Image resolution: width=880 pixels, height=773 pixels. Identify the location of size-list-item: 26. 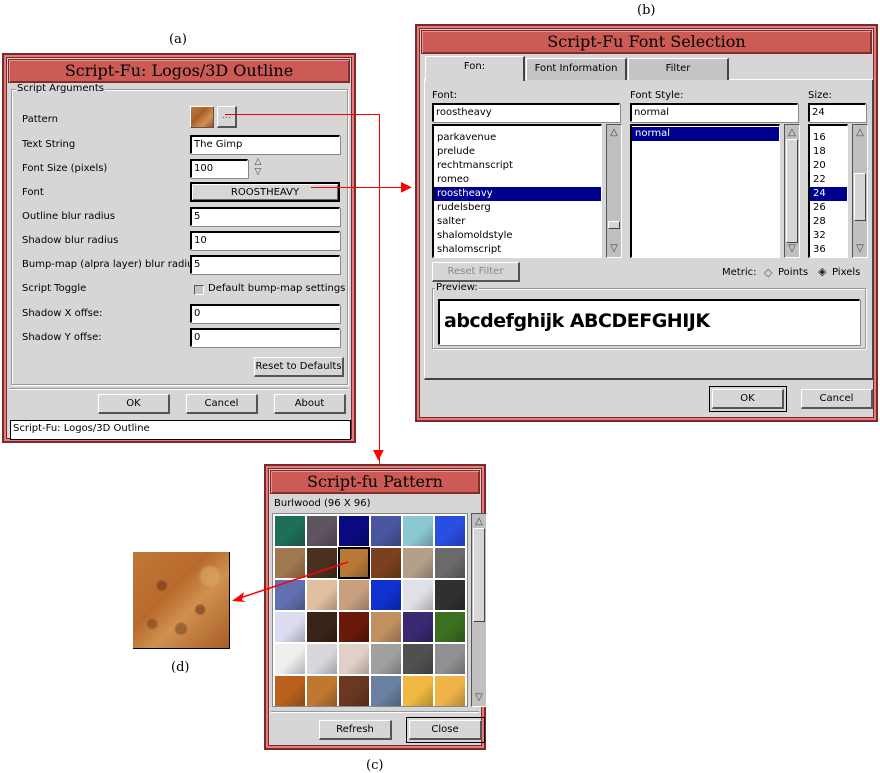
(828, 208).